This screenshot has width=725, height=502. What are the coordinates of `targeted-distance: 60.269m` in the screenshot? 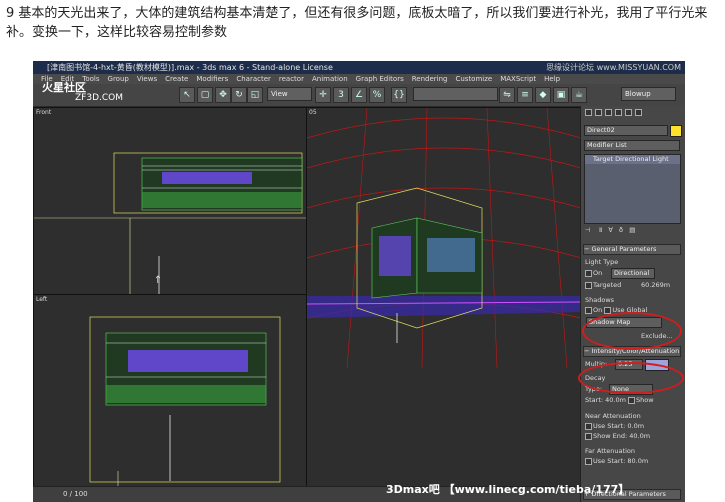 It's located at (656, 285).